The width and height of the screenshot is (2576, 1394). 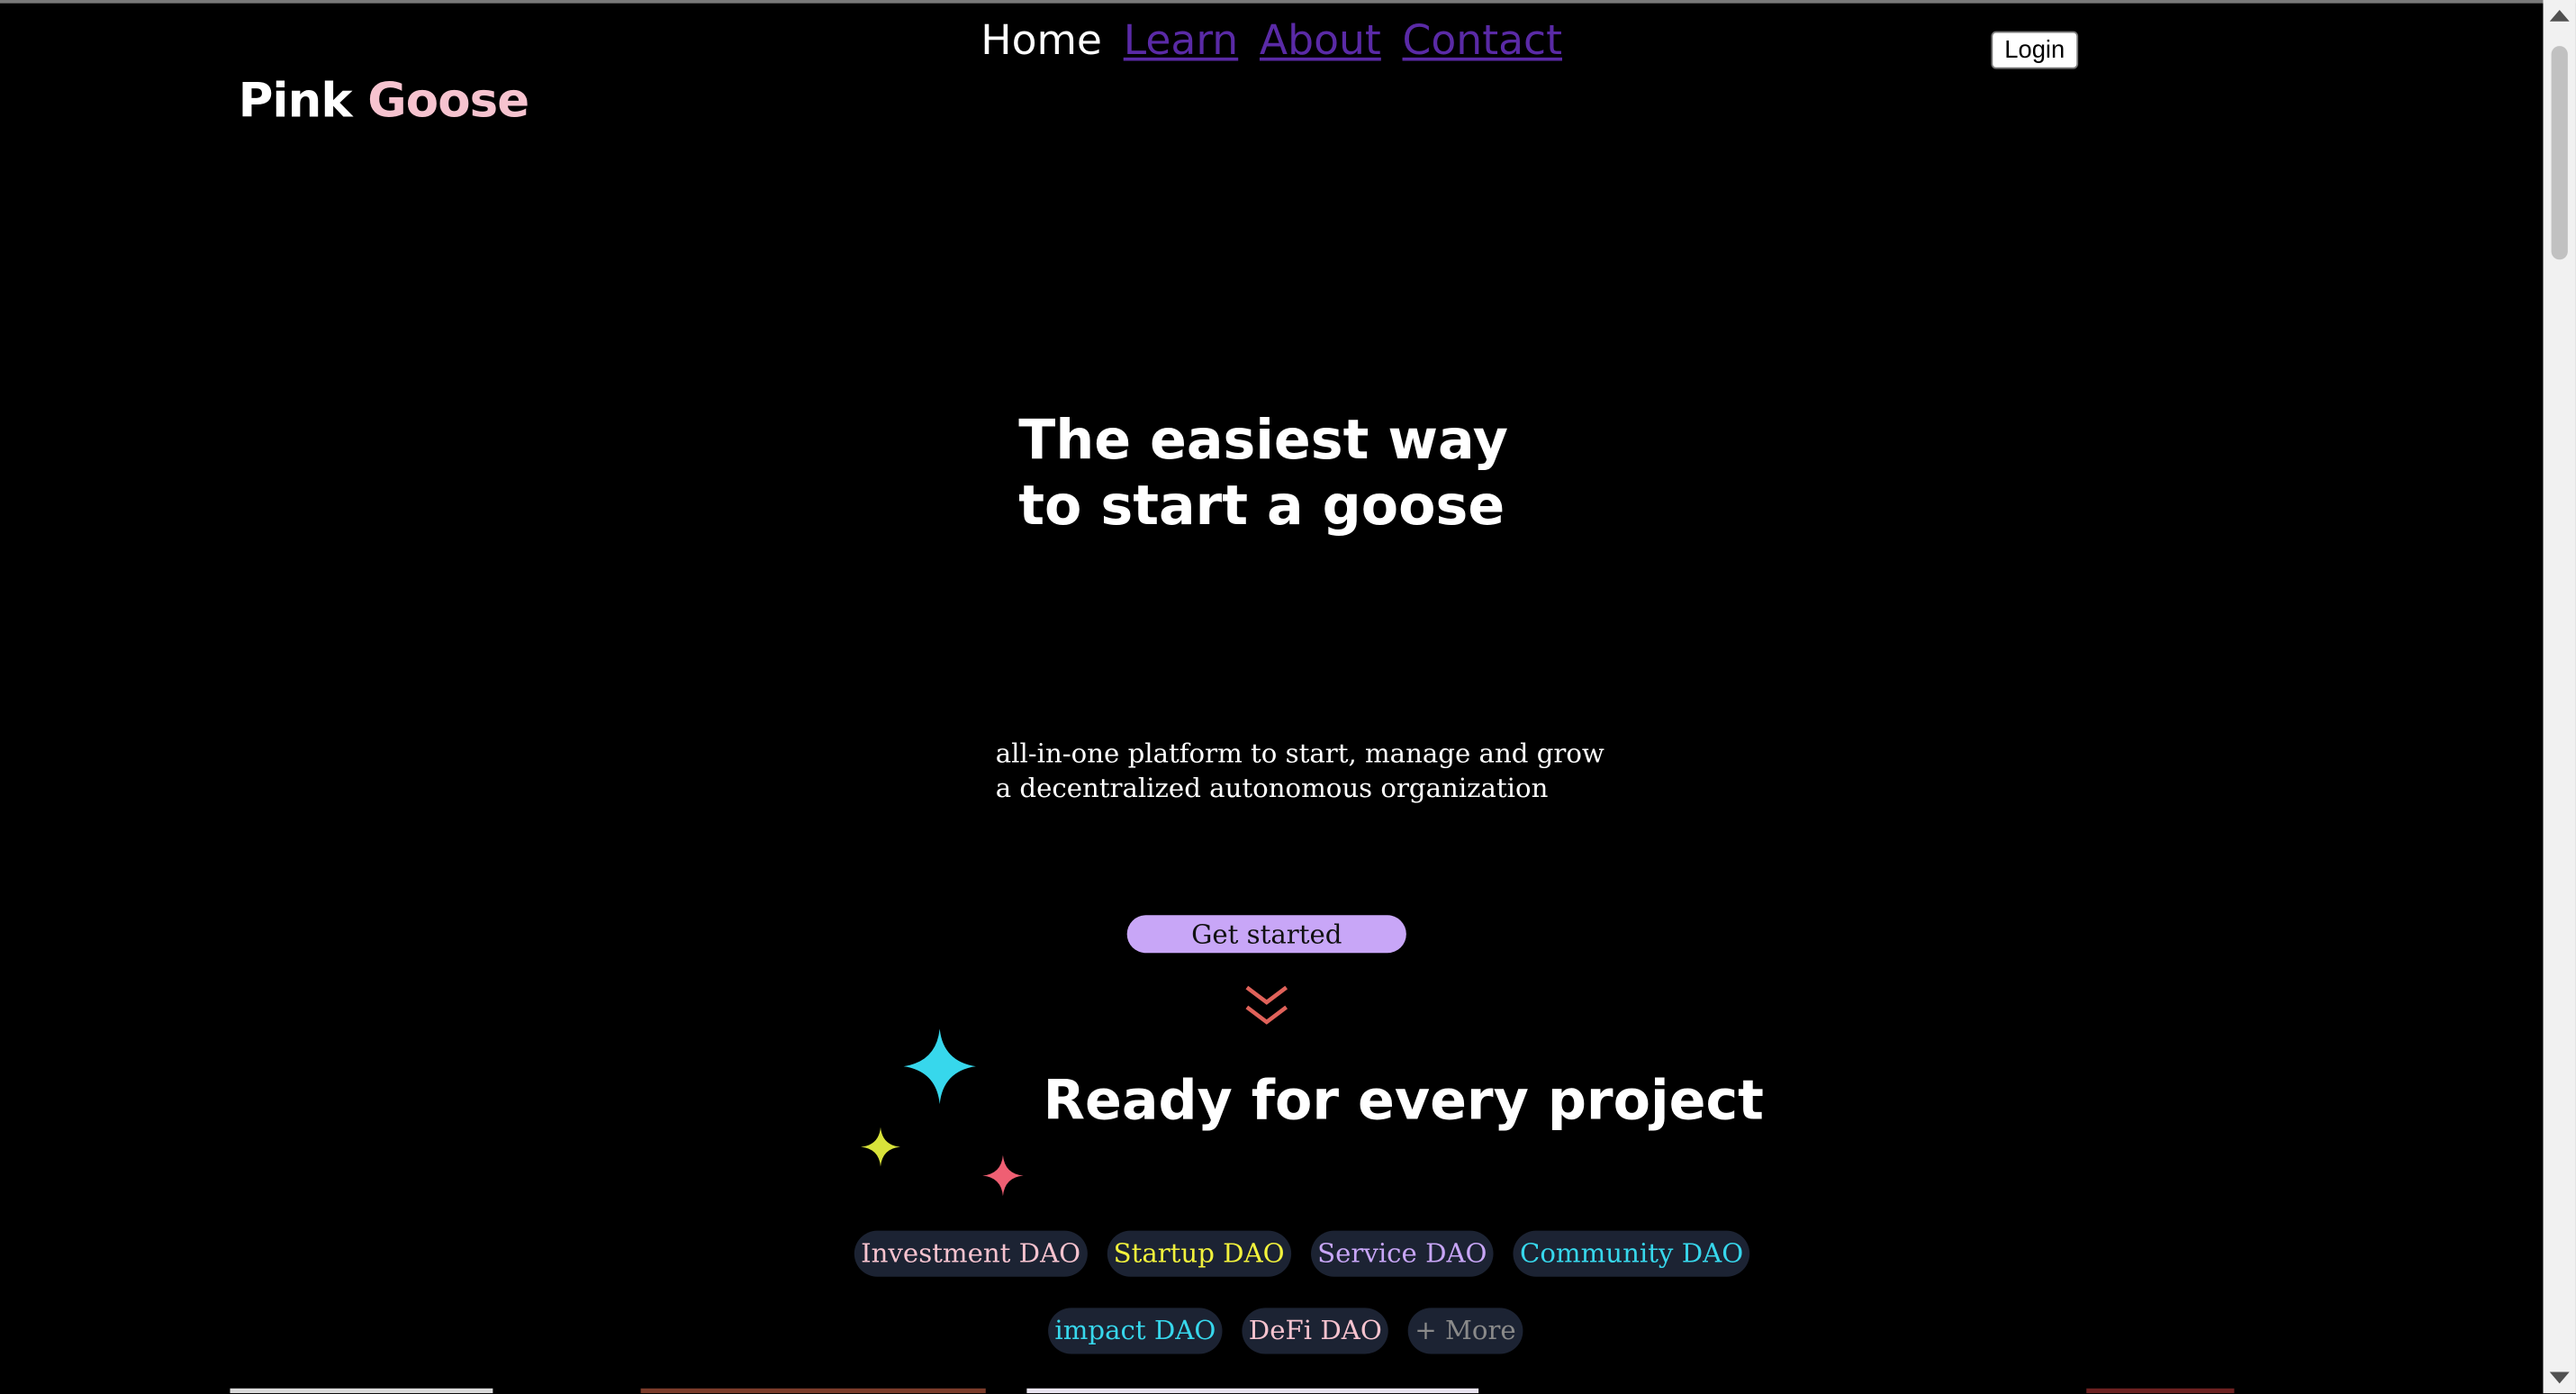 What do you see at coordinates (1181, 40) in the screenshot?
I see `nav-learn: Learn` at bounding box center [1181, 40].